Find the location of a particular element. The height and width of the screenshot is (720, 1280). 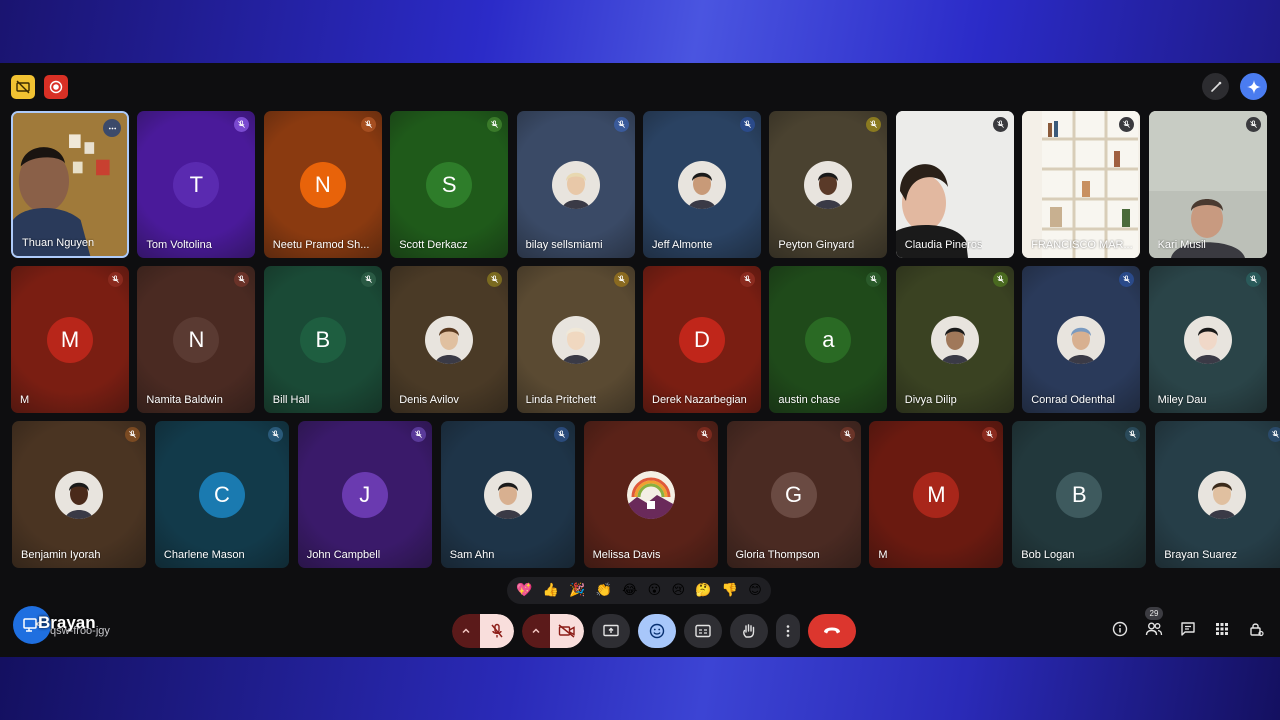

participant-tile: a austin chase is located at coordinates (828, 339).